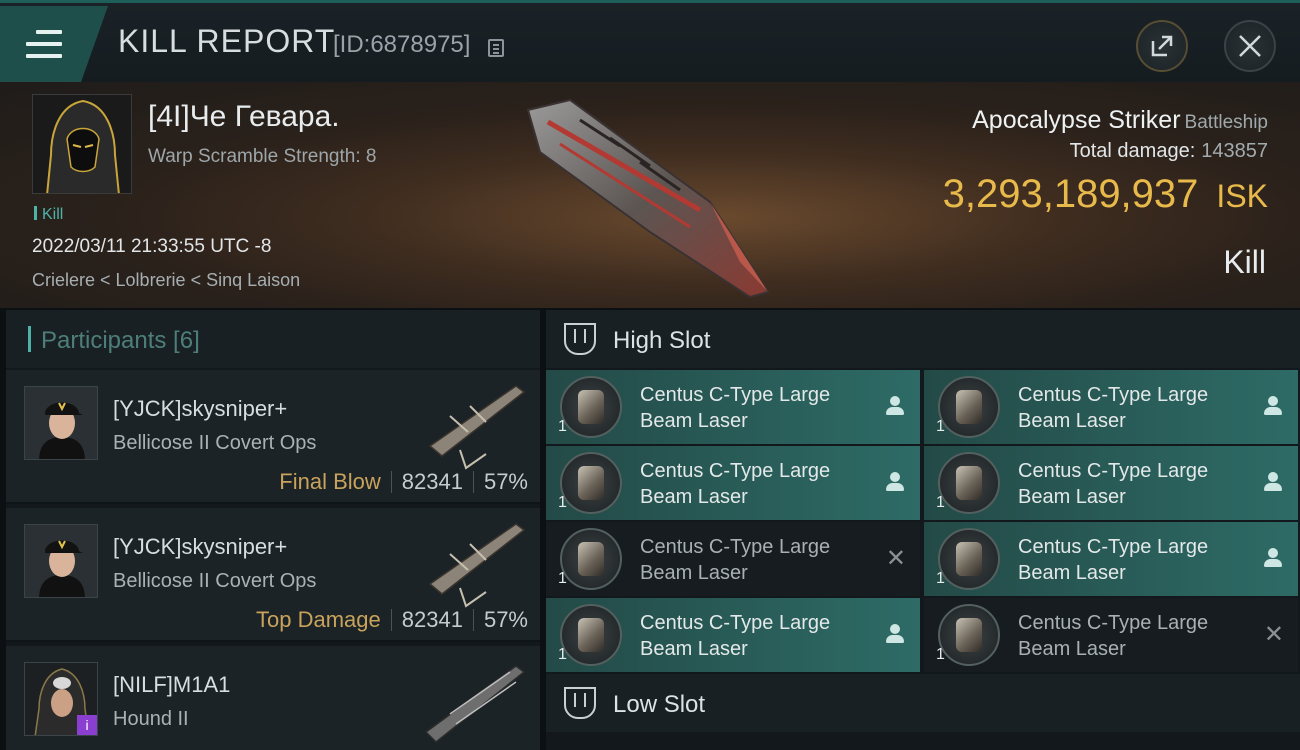 The width and height of the screenshot is (1300, 750). Describe the element at coordinates (273, 339) in the screenshot. I see `participants-header: Participants [6]` at that location.